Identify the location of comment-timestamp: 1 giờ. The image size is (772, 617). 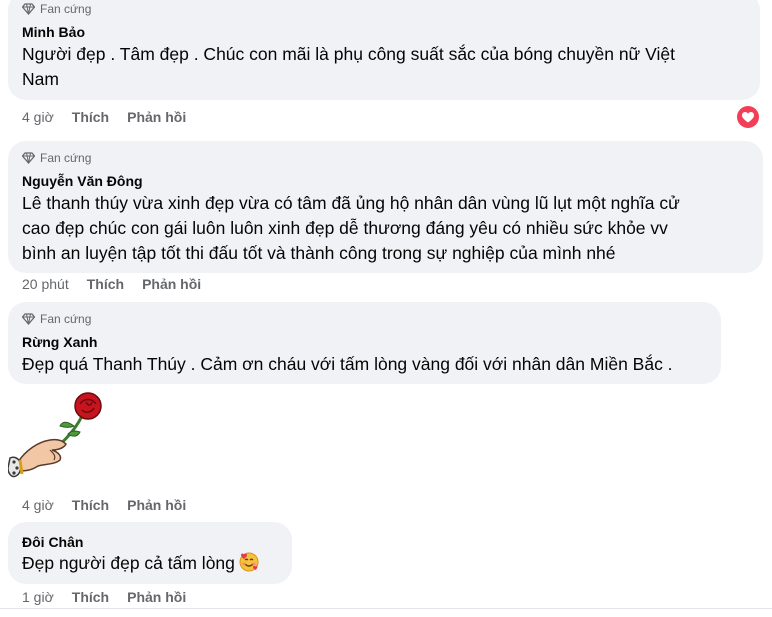
(38, 597).